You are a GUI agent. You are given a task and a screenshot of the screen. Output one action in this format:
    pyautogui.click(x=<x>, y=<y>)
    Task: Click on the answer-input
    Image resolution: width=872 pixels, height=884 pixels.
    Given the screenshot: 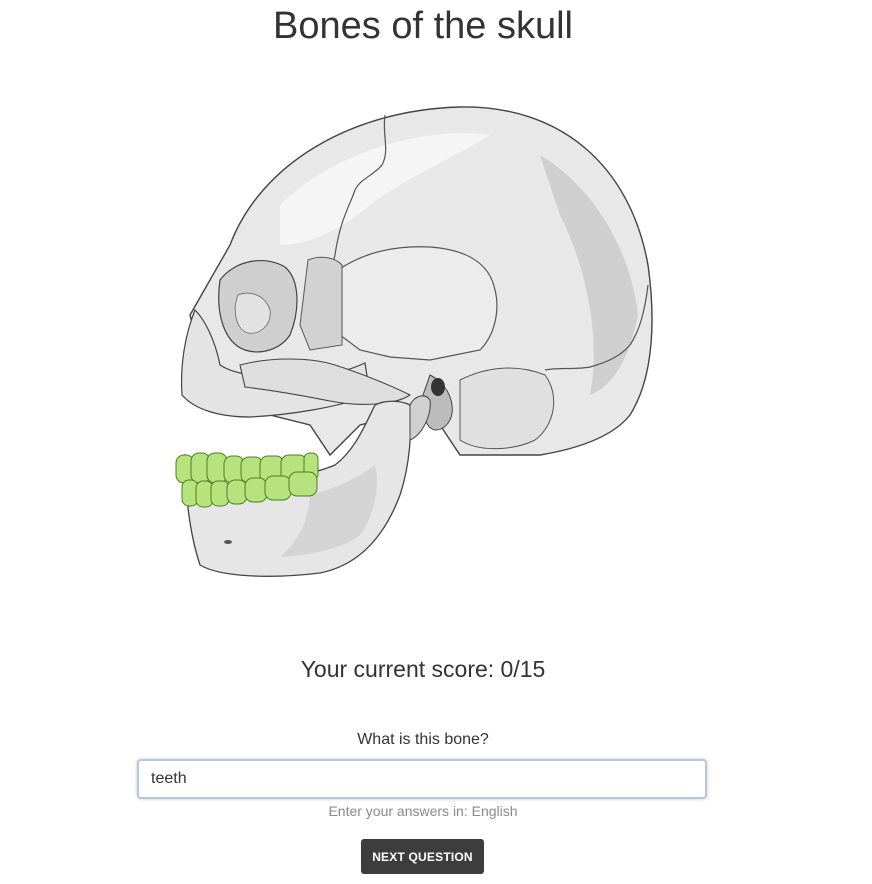 What is the action you would take?
    pyautogui.click(x=422, y=779)
    